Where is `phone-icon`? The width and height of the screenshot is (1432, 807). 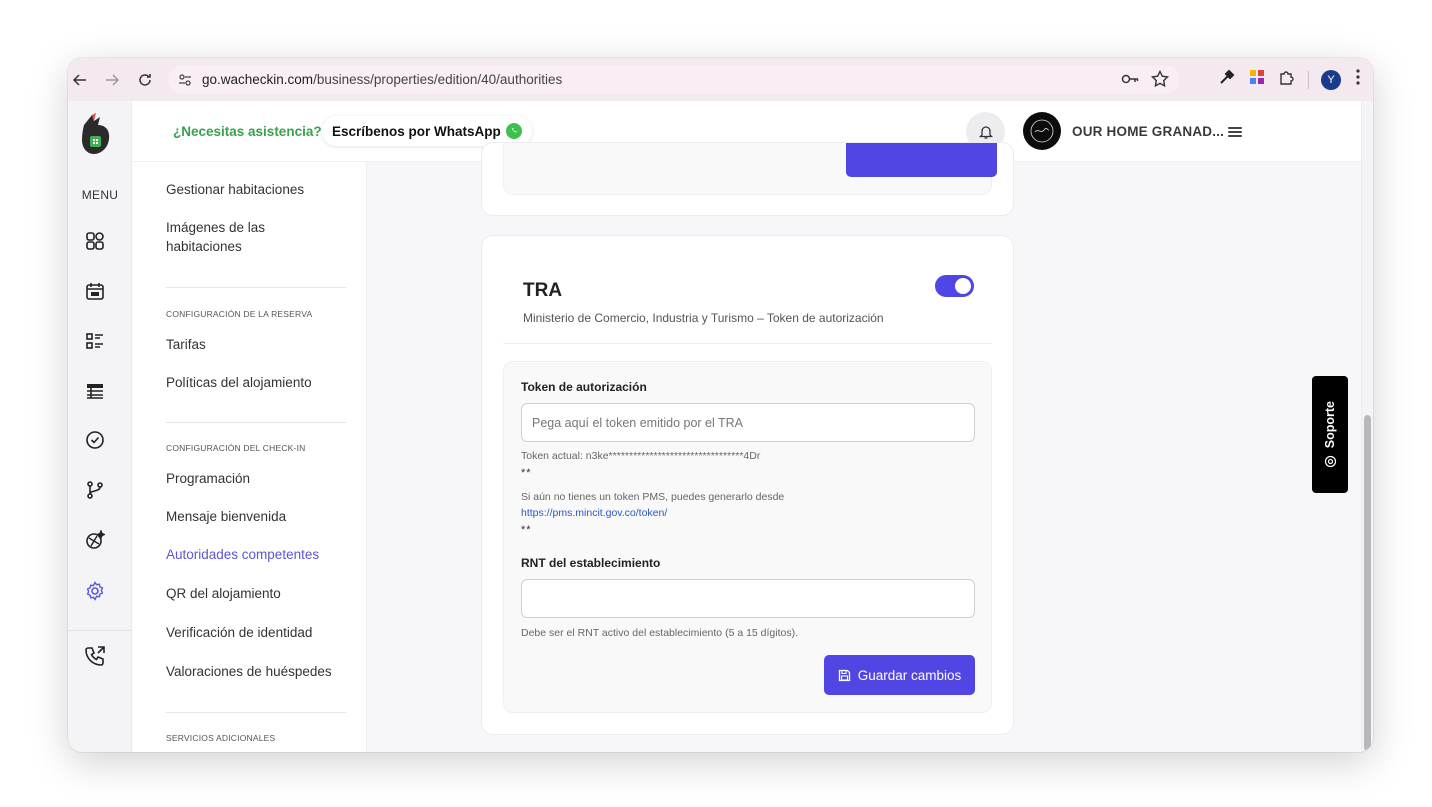 phone-icon is located at coordinates (95, 656).